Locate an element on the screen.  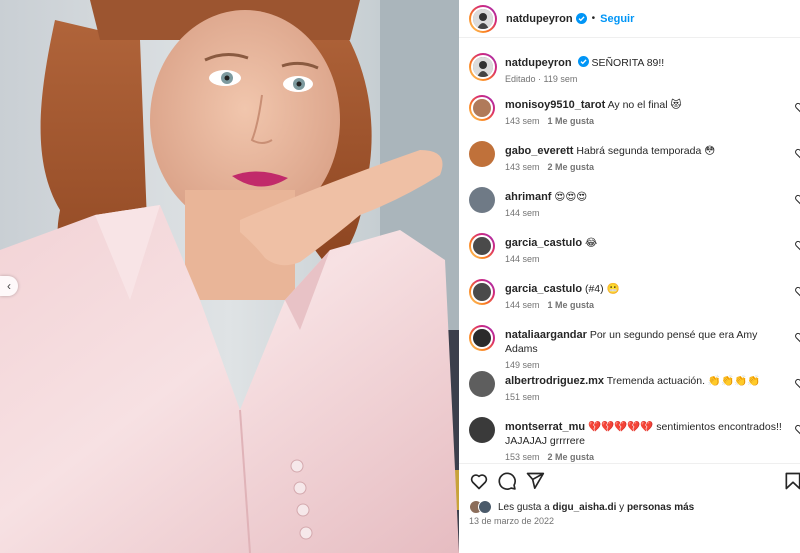
comment-username: ahrimanf is located at coordinates (528, 197).